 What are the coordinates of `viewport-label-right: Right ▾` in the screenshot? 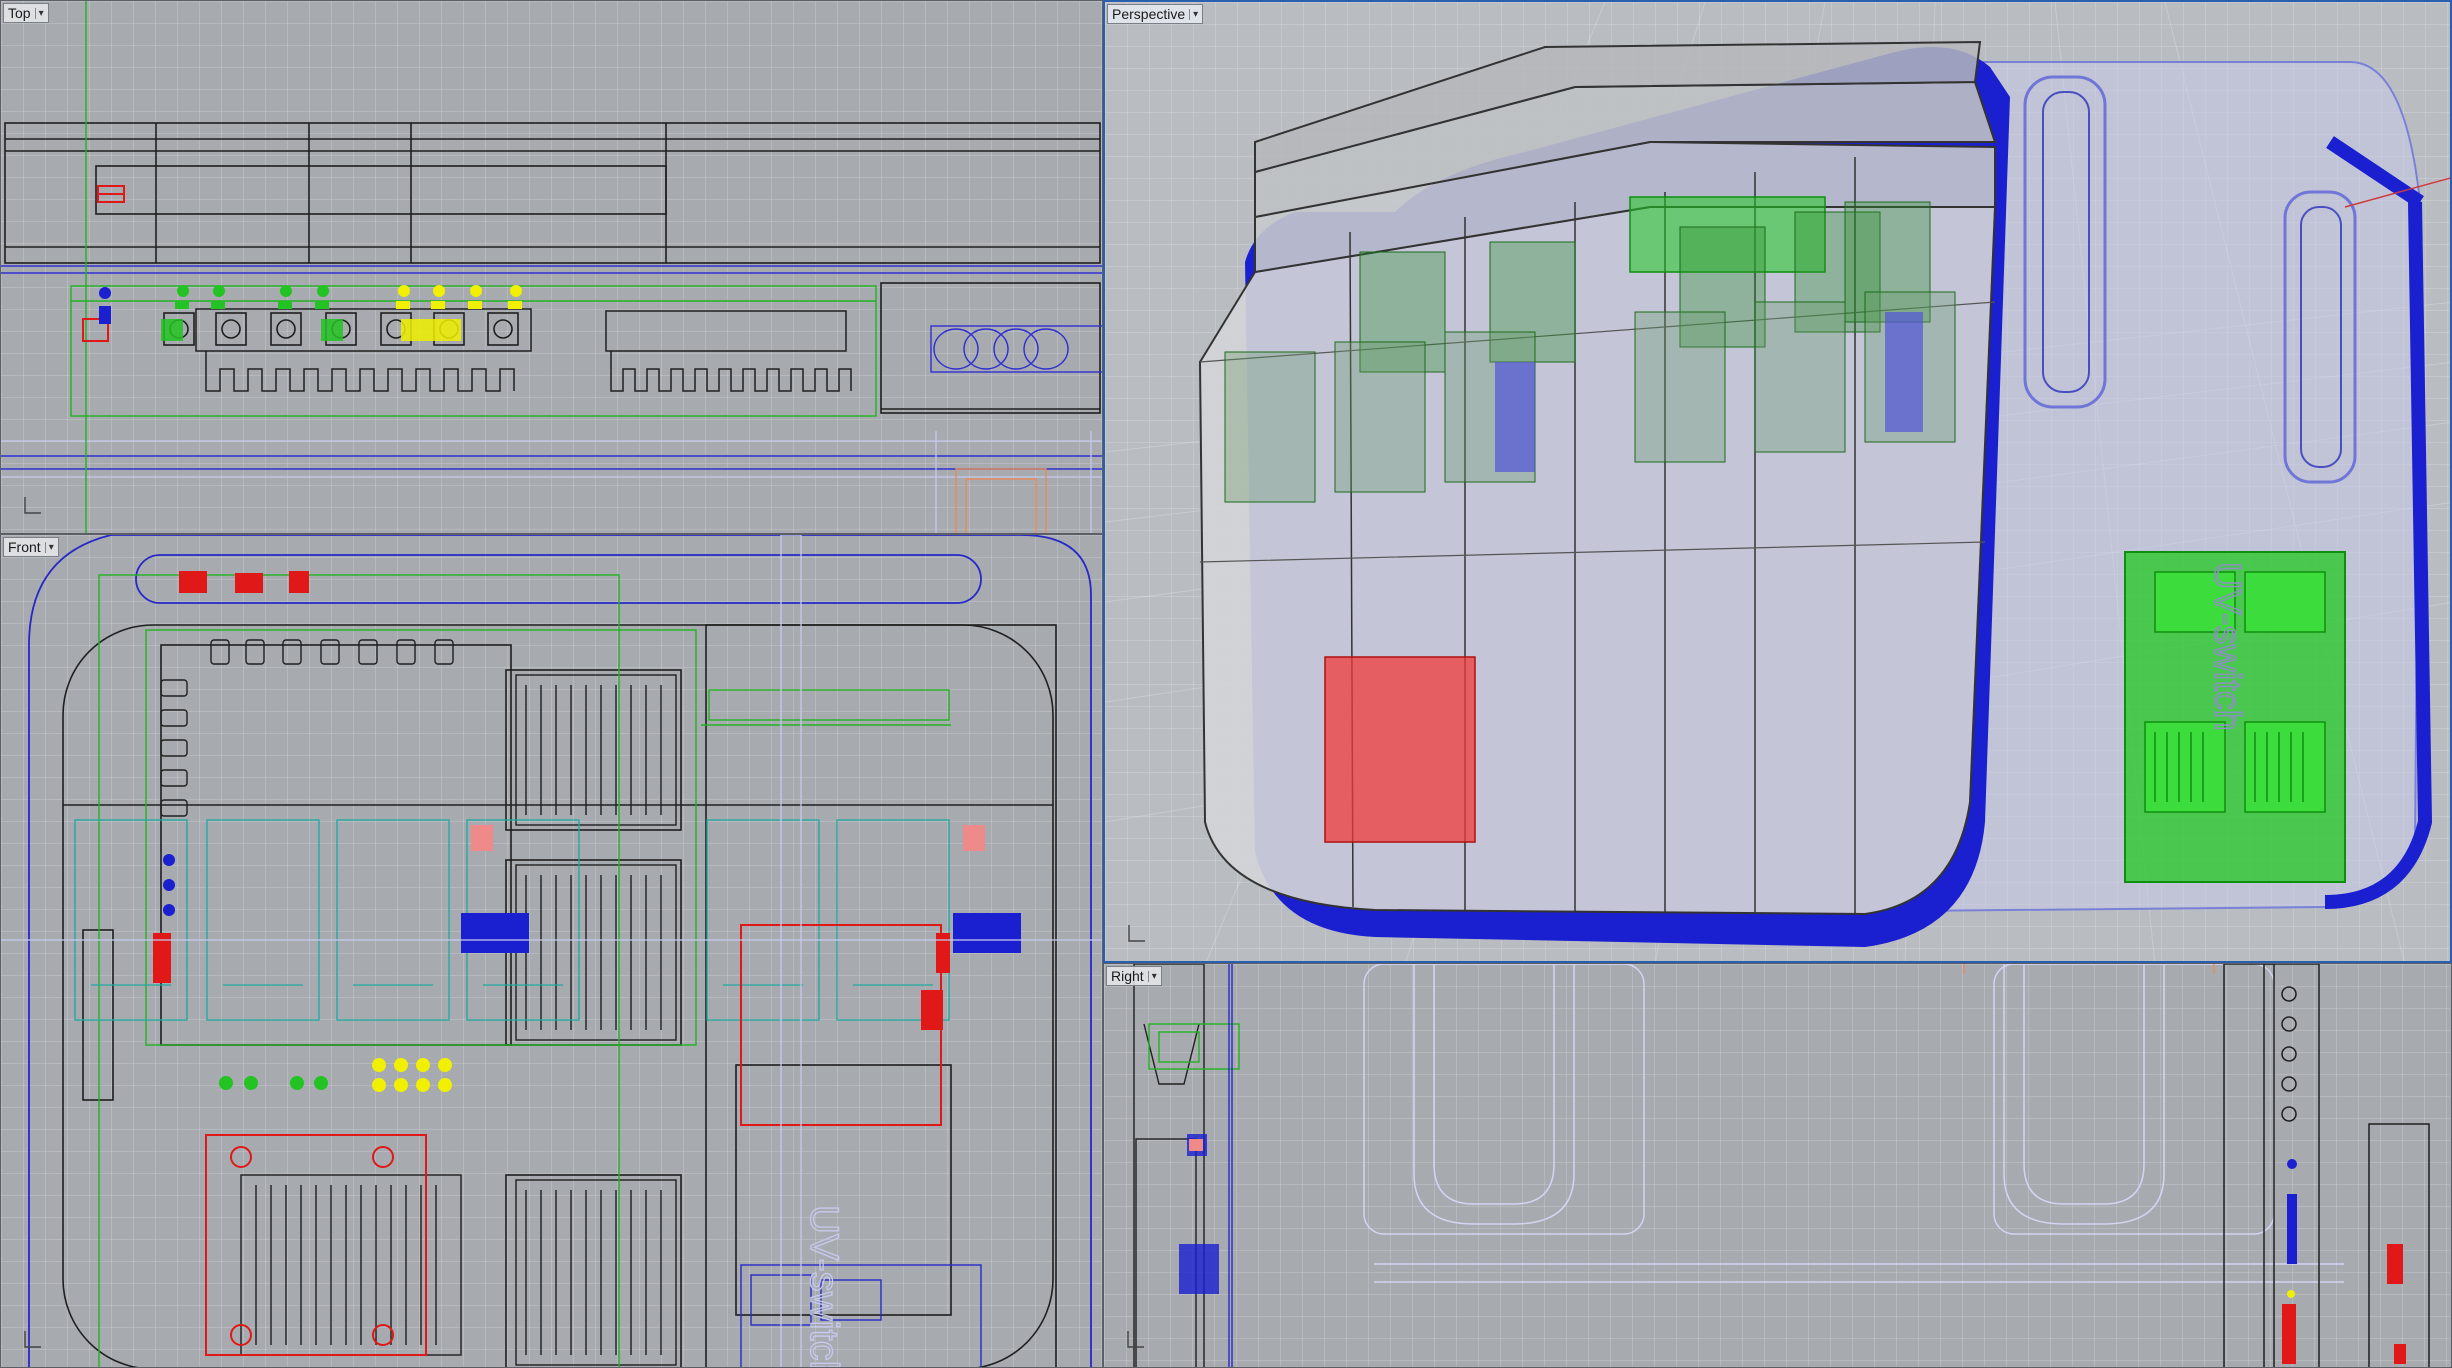 It's located at (1134, 976).